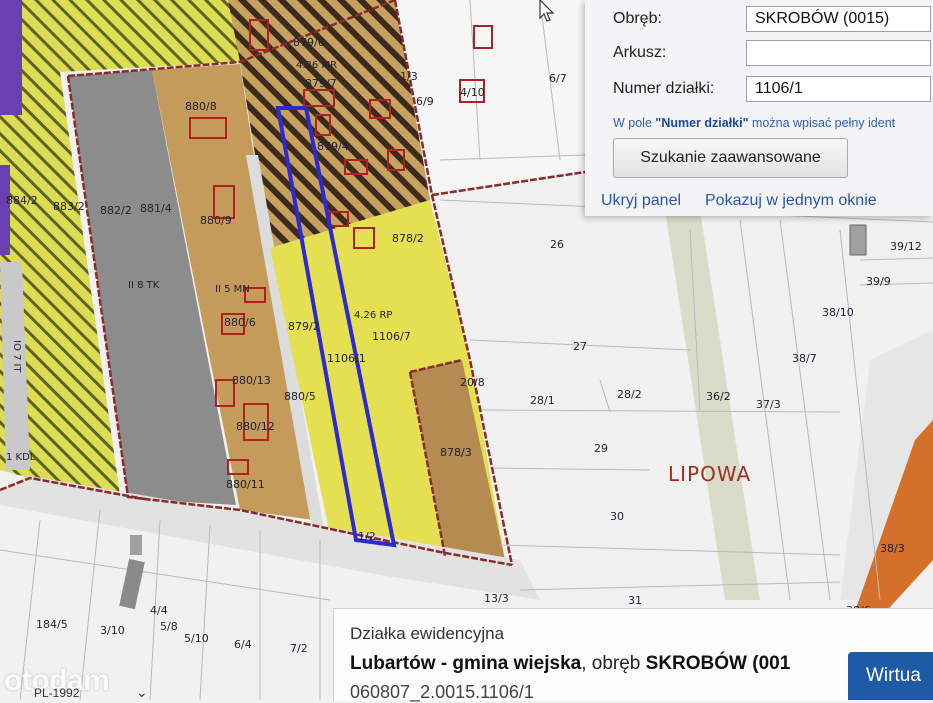 This screenshot has width=933, height=703. What do you see at coordinates (11, 57) in the screenshot?
I see `zone-purple-strip` at bounding box center [11, 57].